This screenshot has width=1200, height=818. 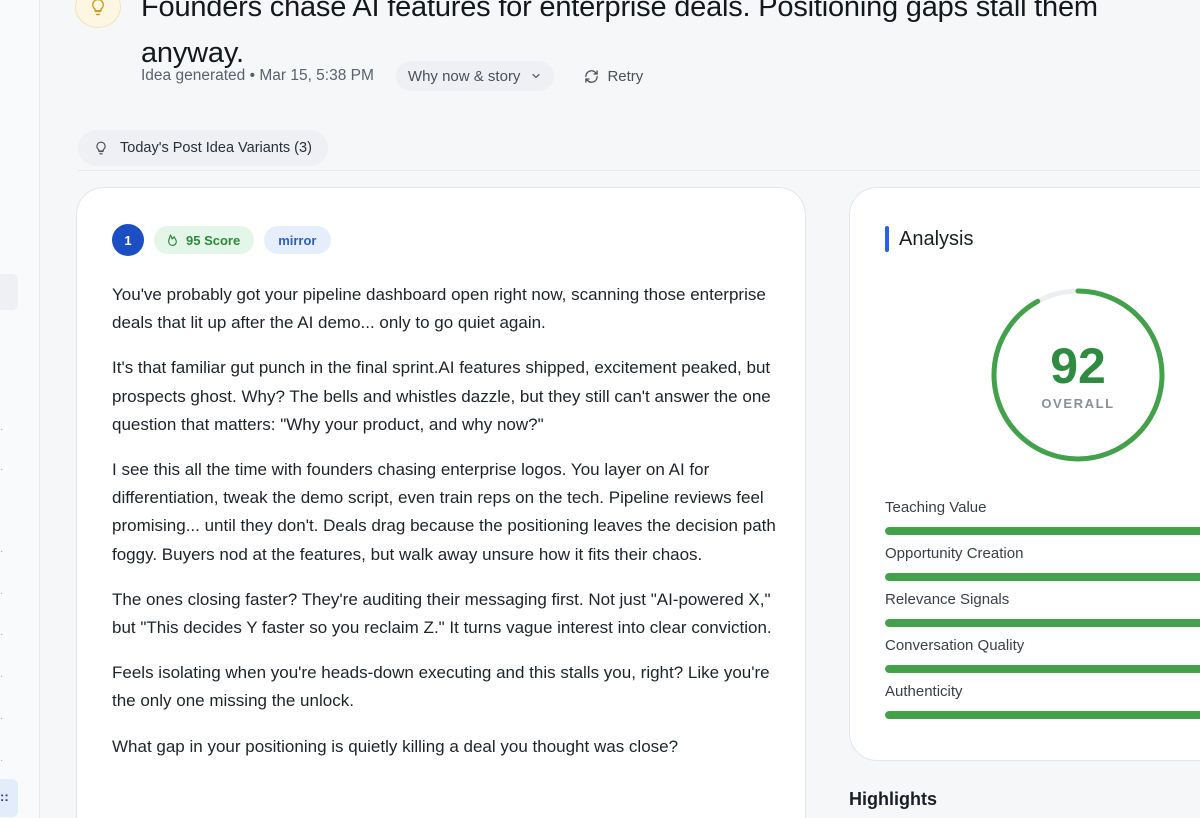 What do you see at coordinates (1078, 403) in the screenshot?
I see `overall-score-label: OVERALL` at bounding box center [1078, 403].